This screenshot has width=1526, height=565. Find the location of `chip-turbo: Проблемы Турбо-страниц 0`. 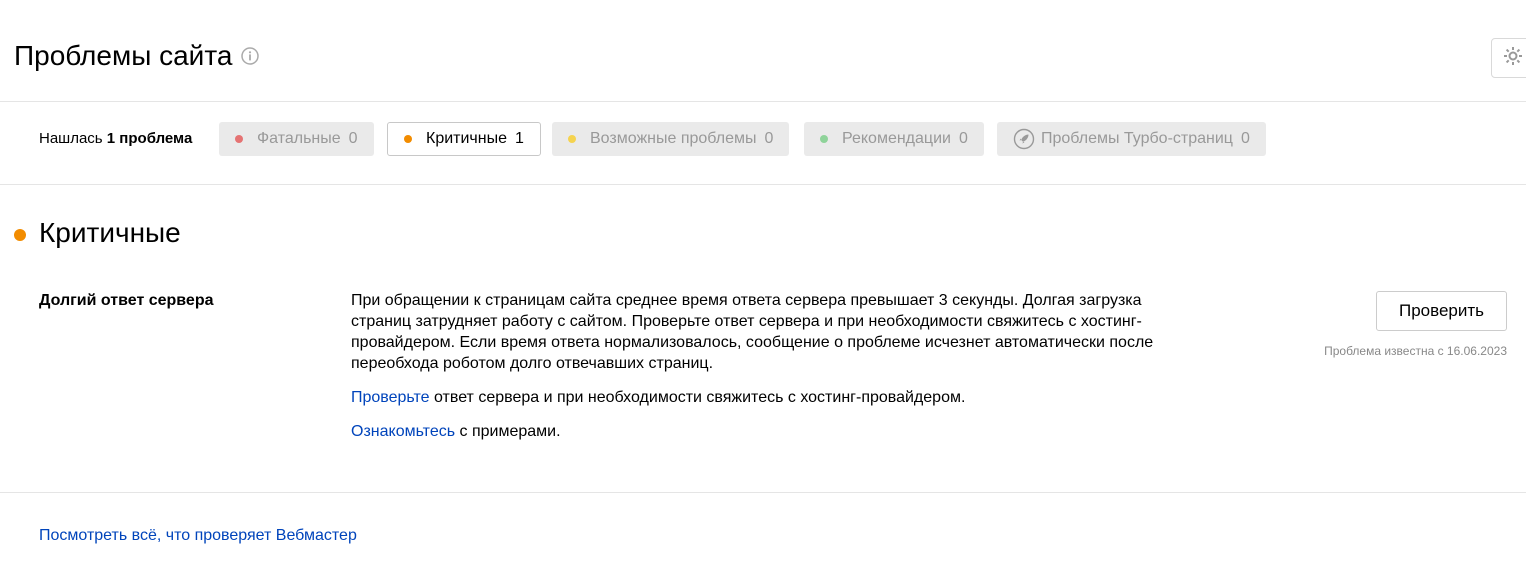

chip-turbo: Проблемы Турбо-страниц 0 is located at coordinates (1131, 139).